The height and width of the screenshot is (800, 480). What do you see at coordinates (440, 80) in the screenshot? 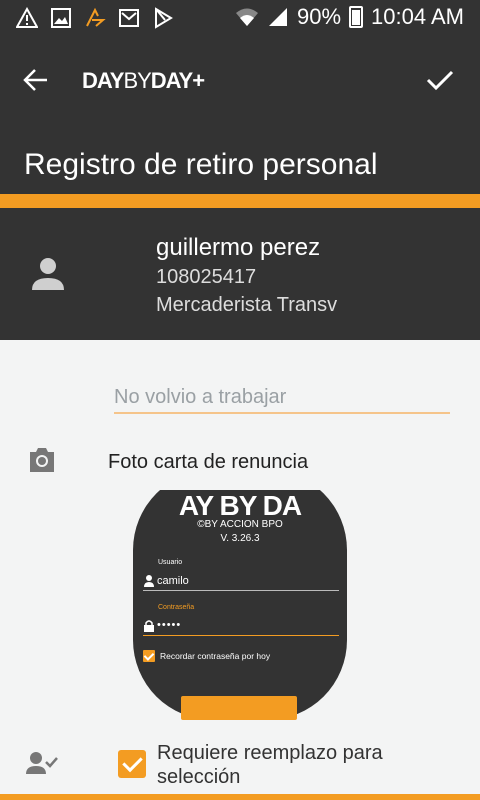
I see `confirm-check-icon` at bounding box center [440, 80].